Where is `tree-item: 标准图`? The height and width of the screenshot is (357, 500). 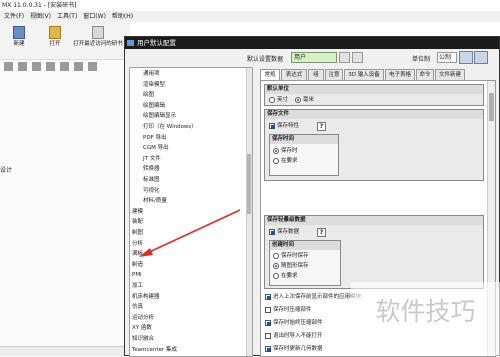
tree-item: 标准图 is located at coordinates (151, 180).